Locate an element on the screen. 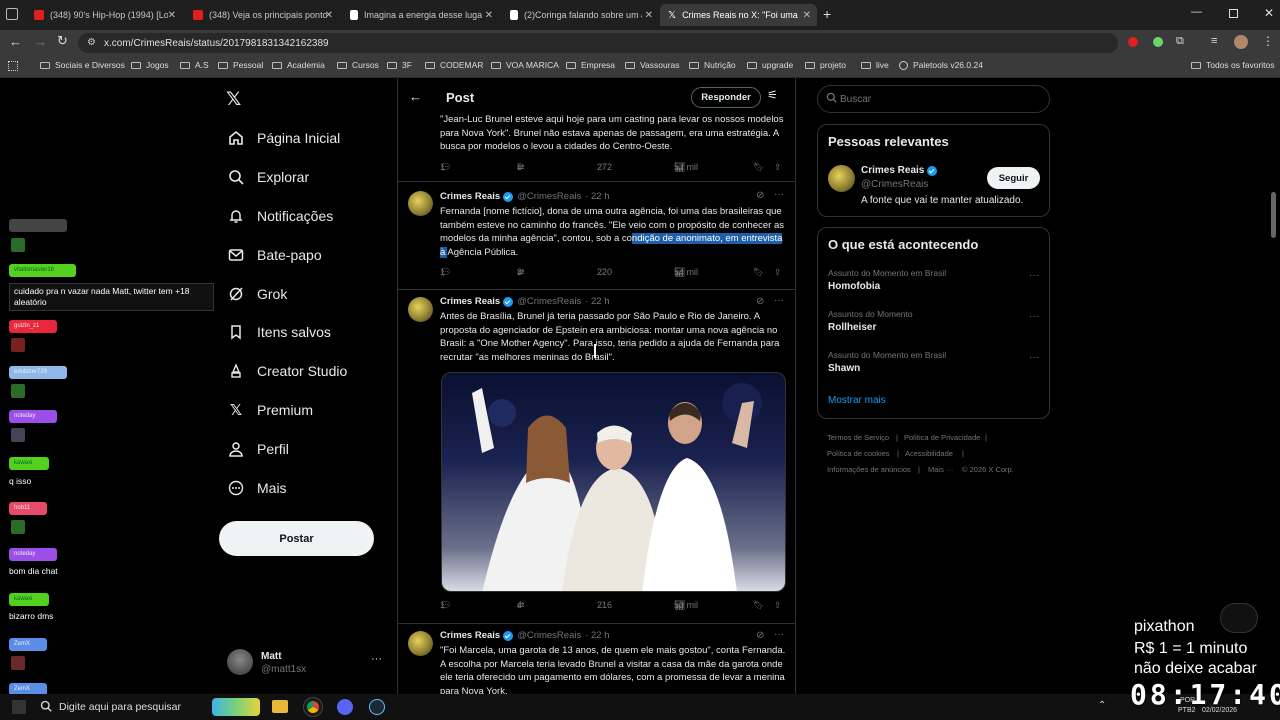  browser-menu-icon: ⋮ is located at coordinates (1268, 41).